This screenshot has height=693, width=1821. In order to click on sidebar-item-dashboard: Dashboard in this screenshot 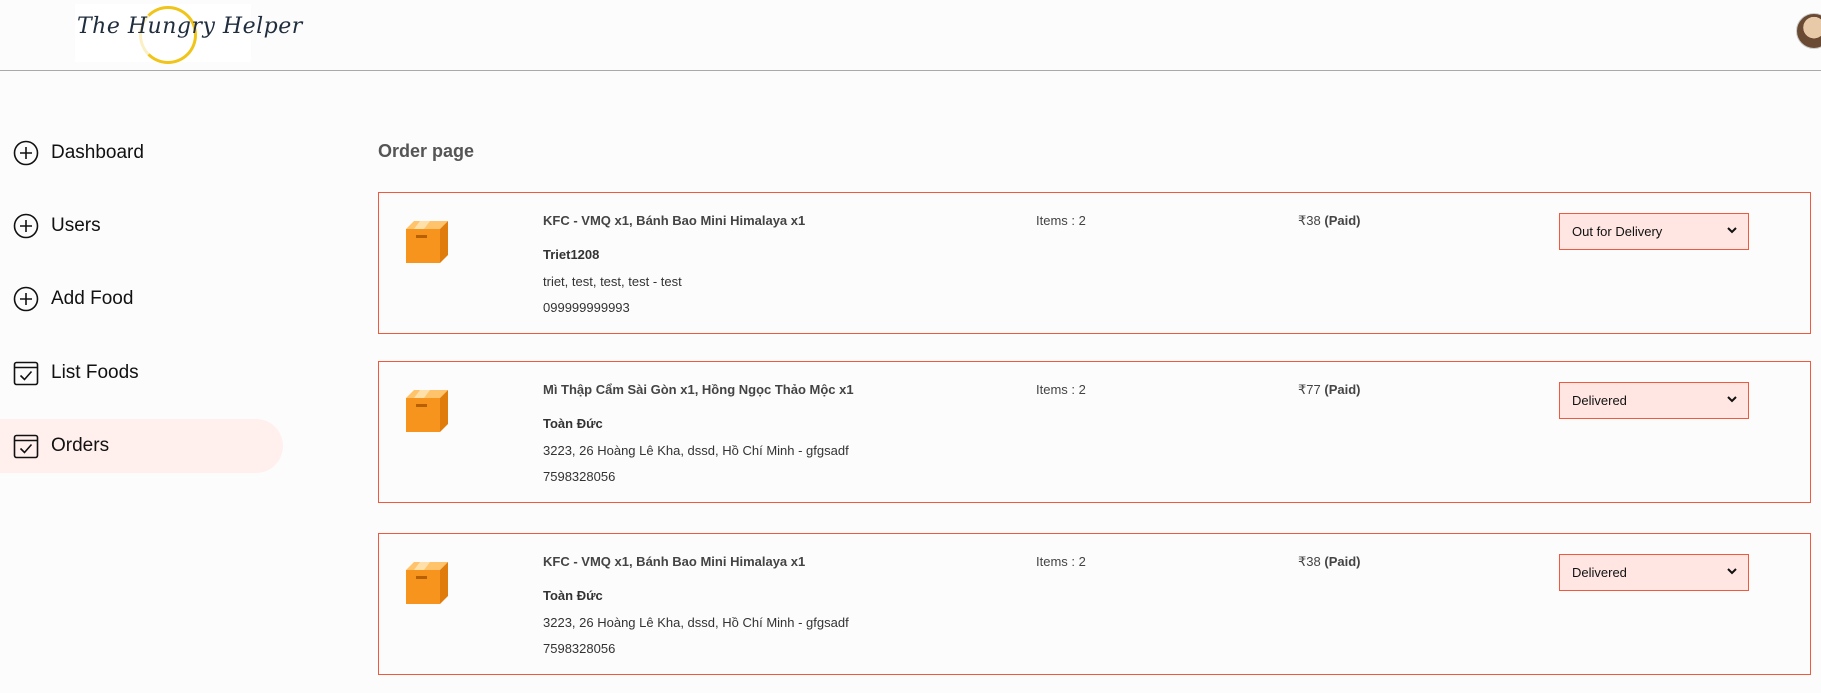, I will do `click(141, 153)`.